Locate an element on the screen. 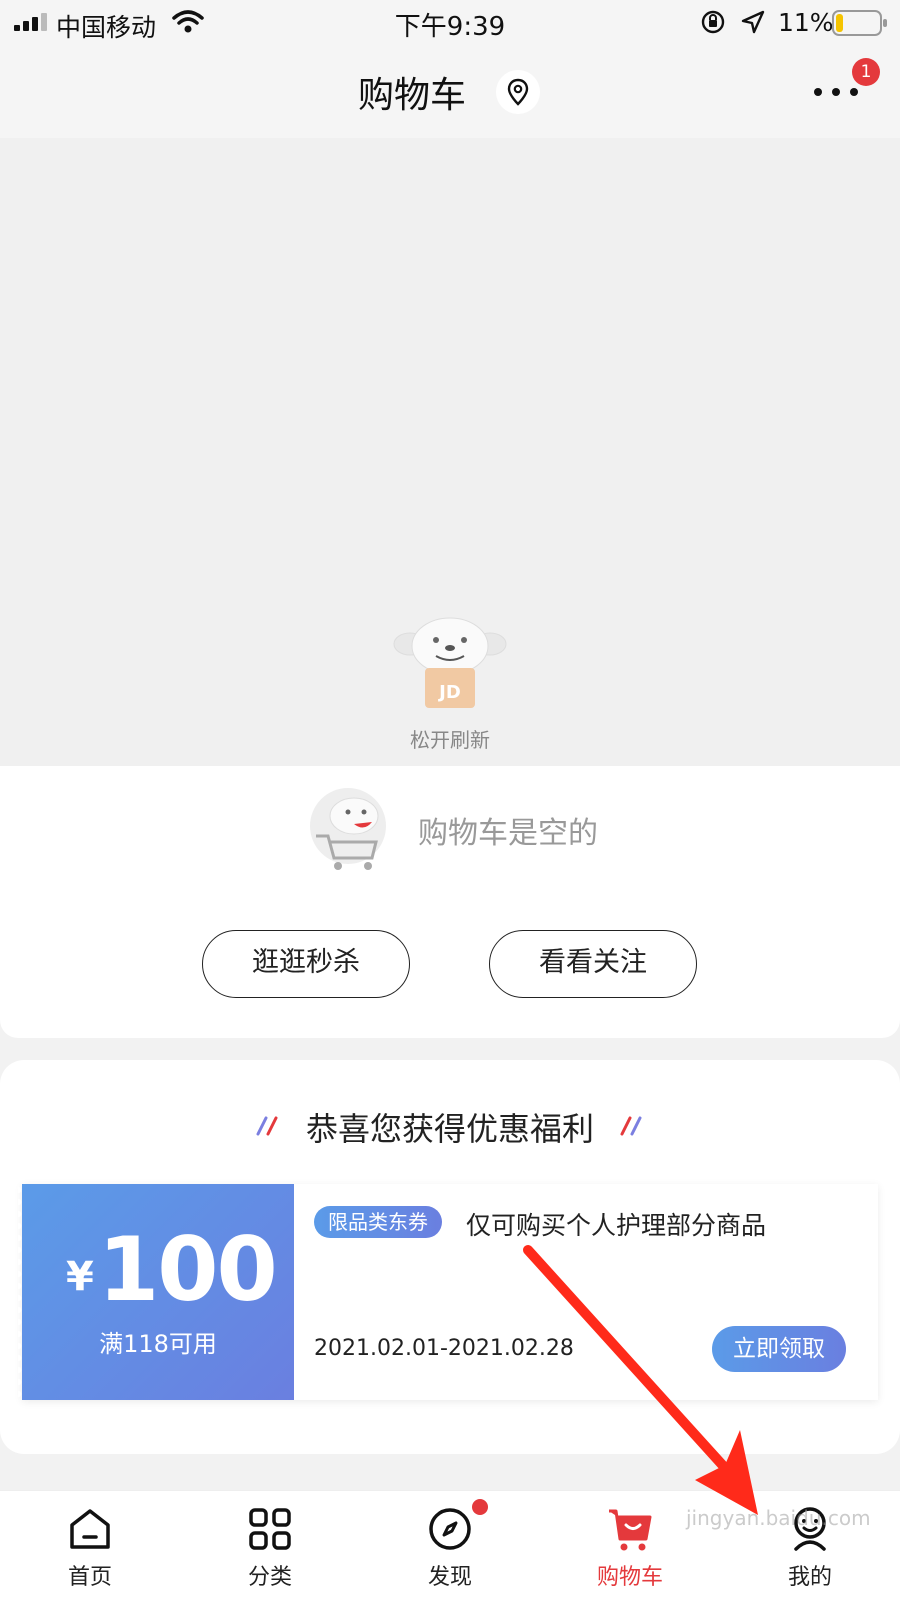 Image resolution: width=900 pixels, height=1600 pixels. status-bar: 中国移动 下午9:39 11% is located at coordinates (450, 23).